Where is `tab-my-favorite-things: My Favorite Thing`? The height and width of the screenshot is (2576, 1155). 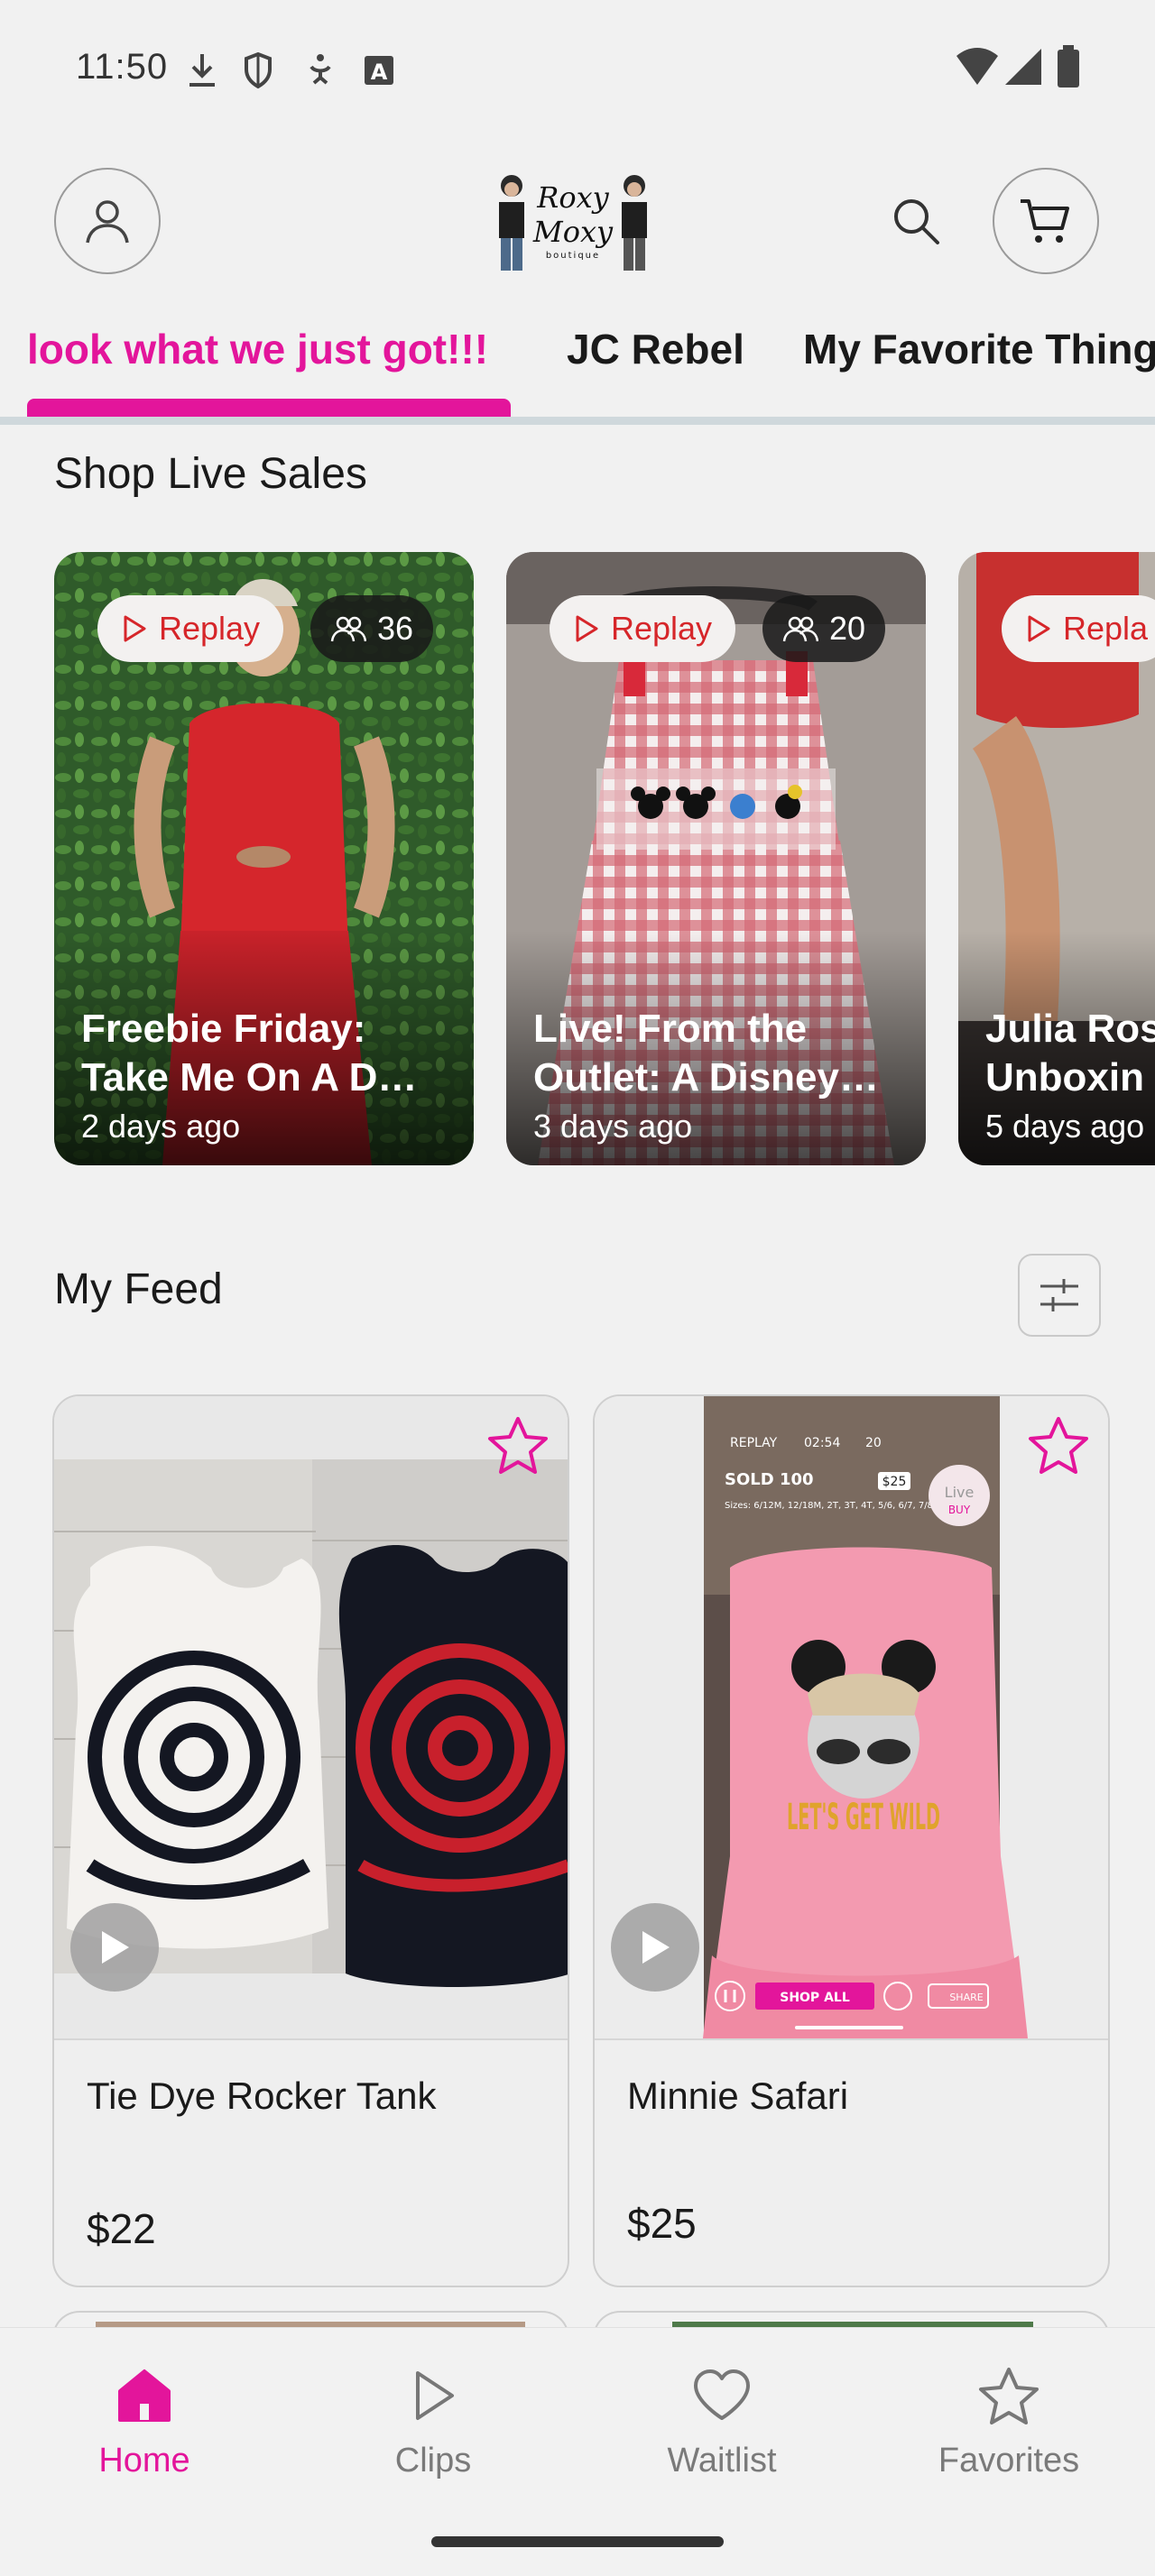
tab-my-favorite-things: My Favorite Thing is located at coordinates (979, 349).